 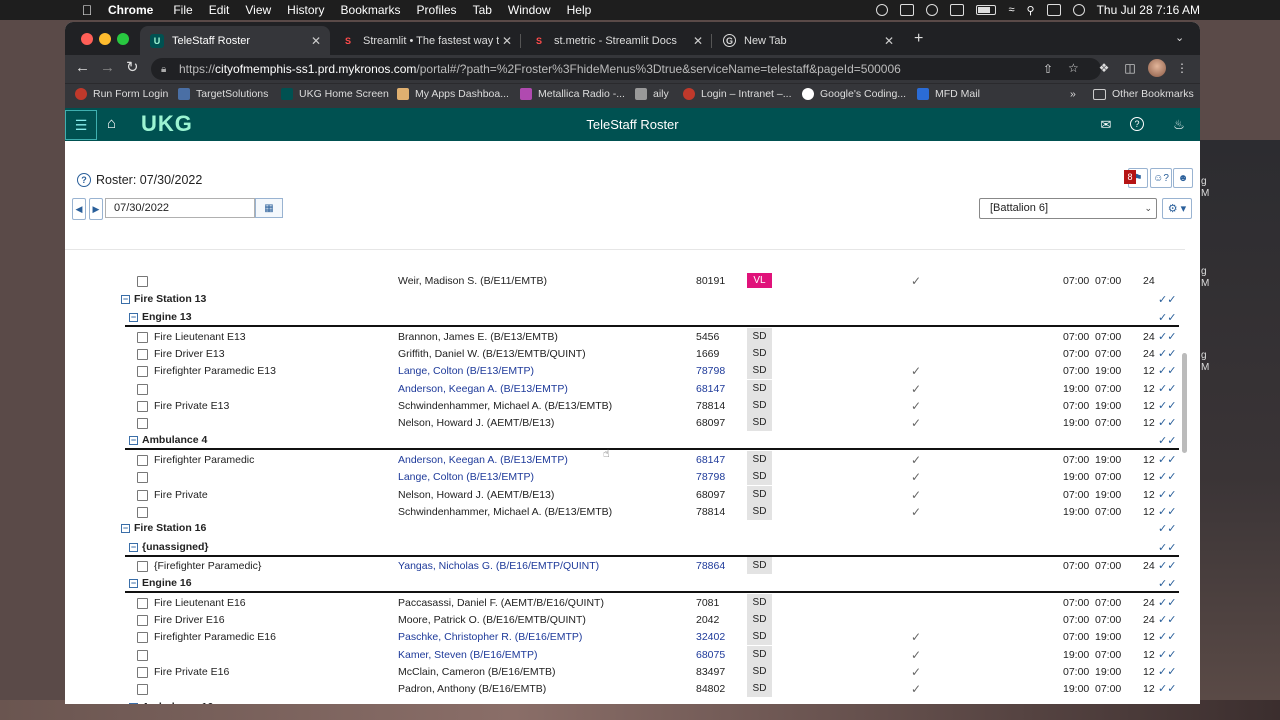 I want to click on control-center-icon, so click(x=1053, y=10).